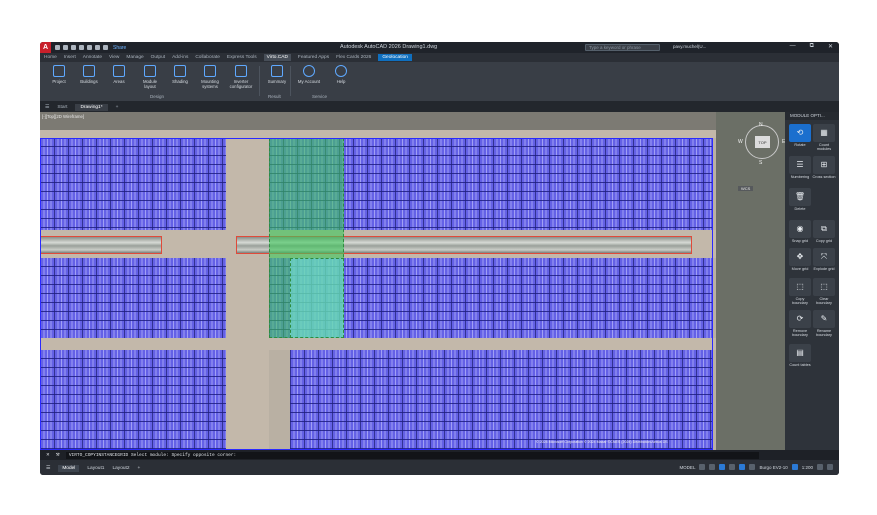  What do you see at coordinates (62, 107) in the screenshot?
I see `tab-start: Start` at bounding box center [62, 107].